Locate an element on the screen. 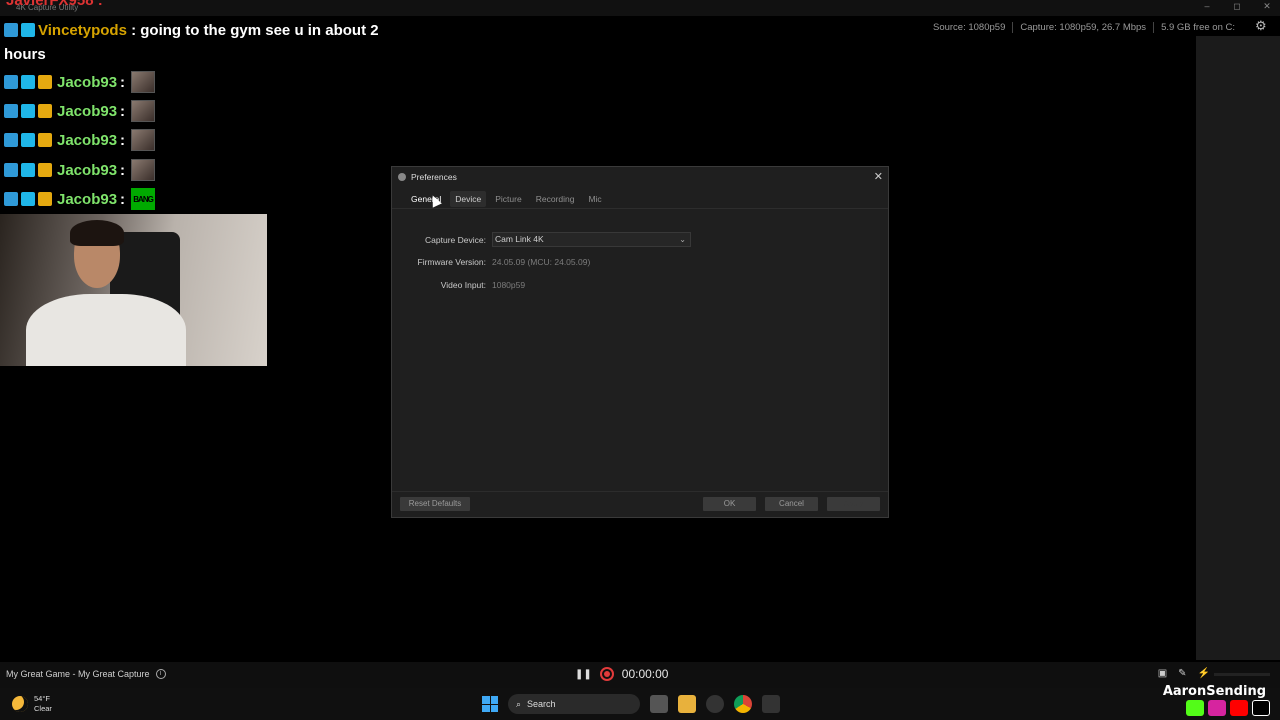 This screenshot has width=1280, height=720. dialog-title: Preferences is located at coordinates (434, 177).